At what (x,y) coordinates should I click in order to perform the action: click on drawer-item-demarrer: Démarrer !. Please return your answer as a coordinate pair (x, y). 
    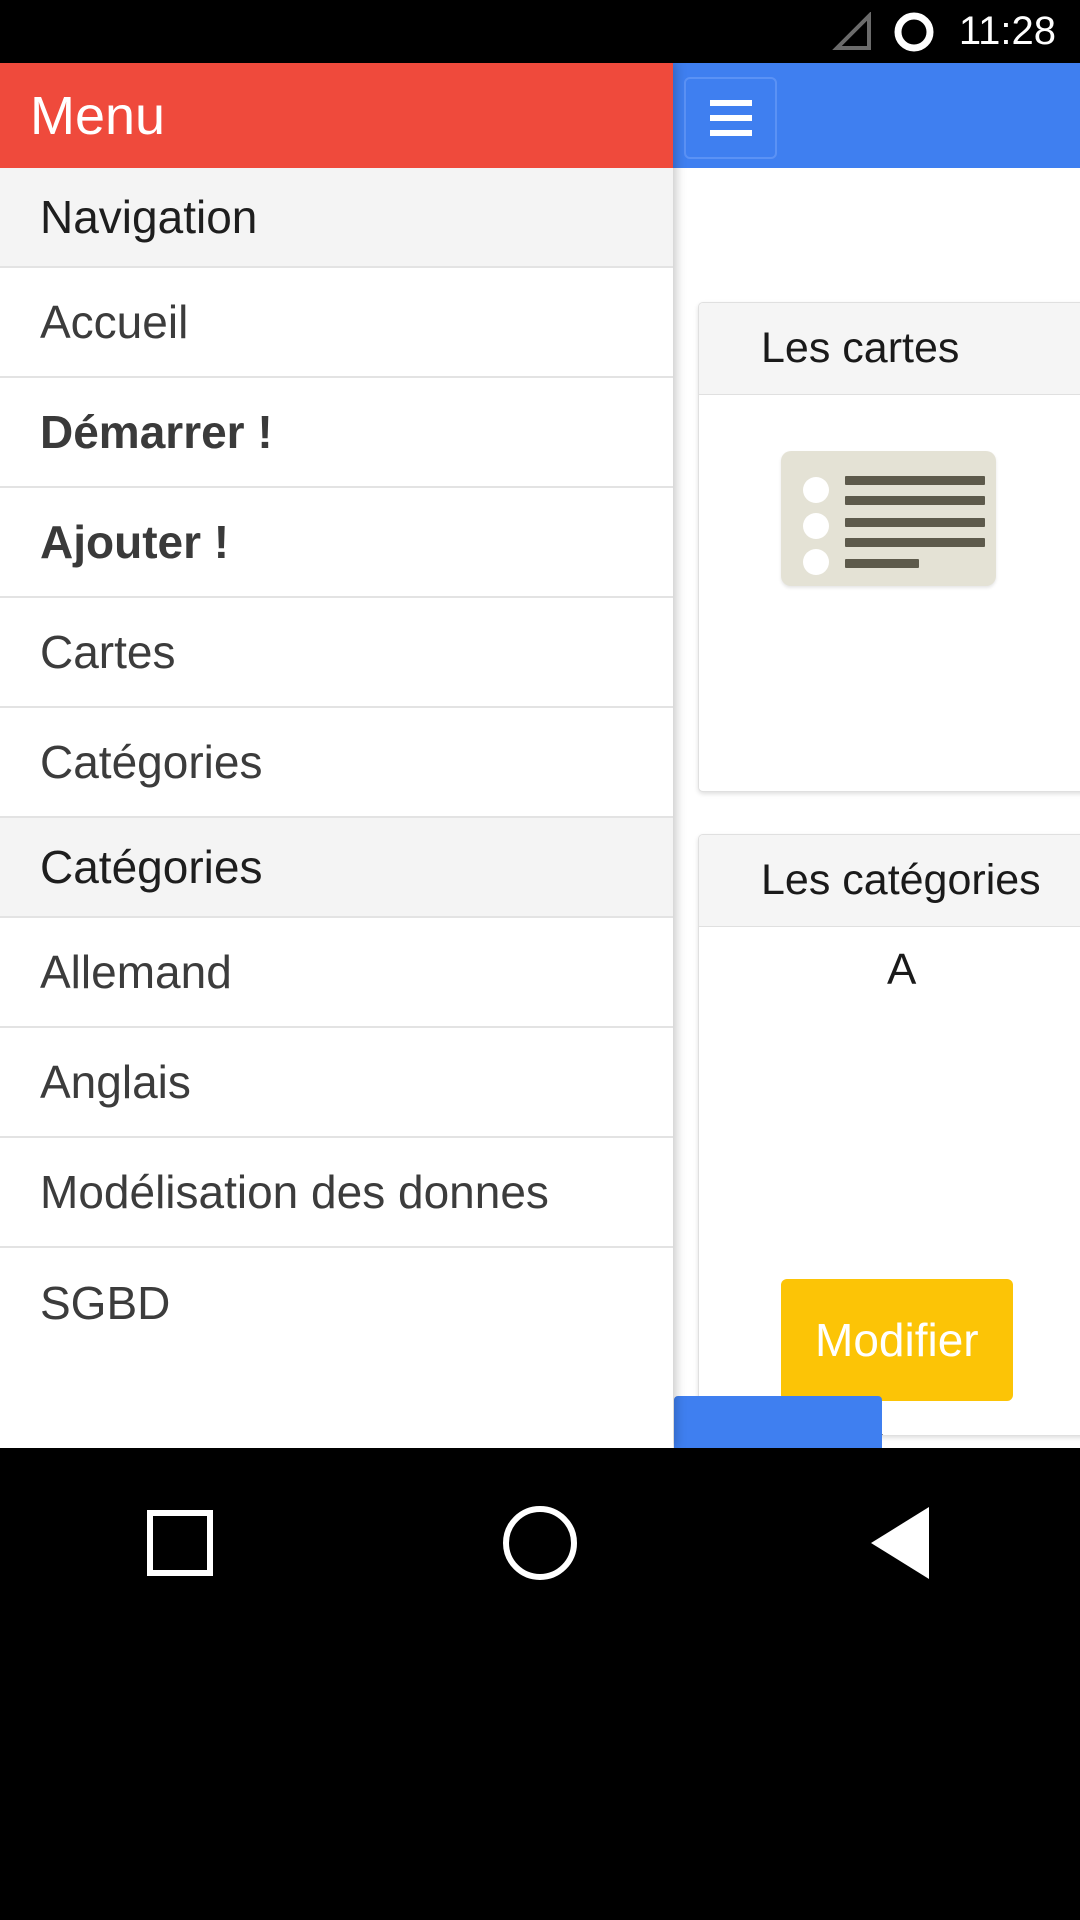
    Looking at the image, I should click on (336, 433).